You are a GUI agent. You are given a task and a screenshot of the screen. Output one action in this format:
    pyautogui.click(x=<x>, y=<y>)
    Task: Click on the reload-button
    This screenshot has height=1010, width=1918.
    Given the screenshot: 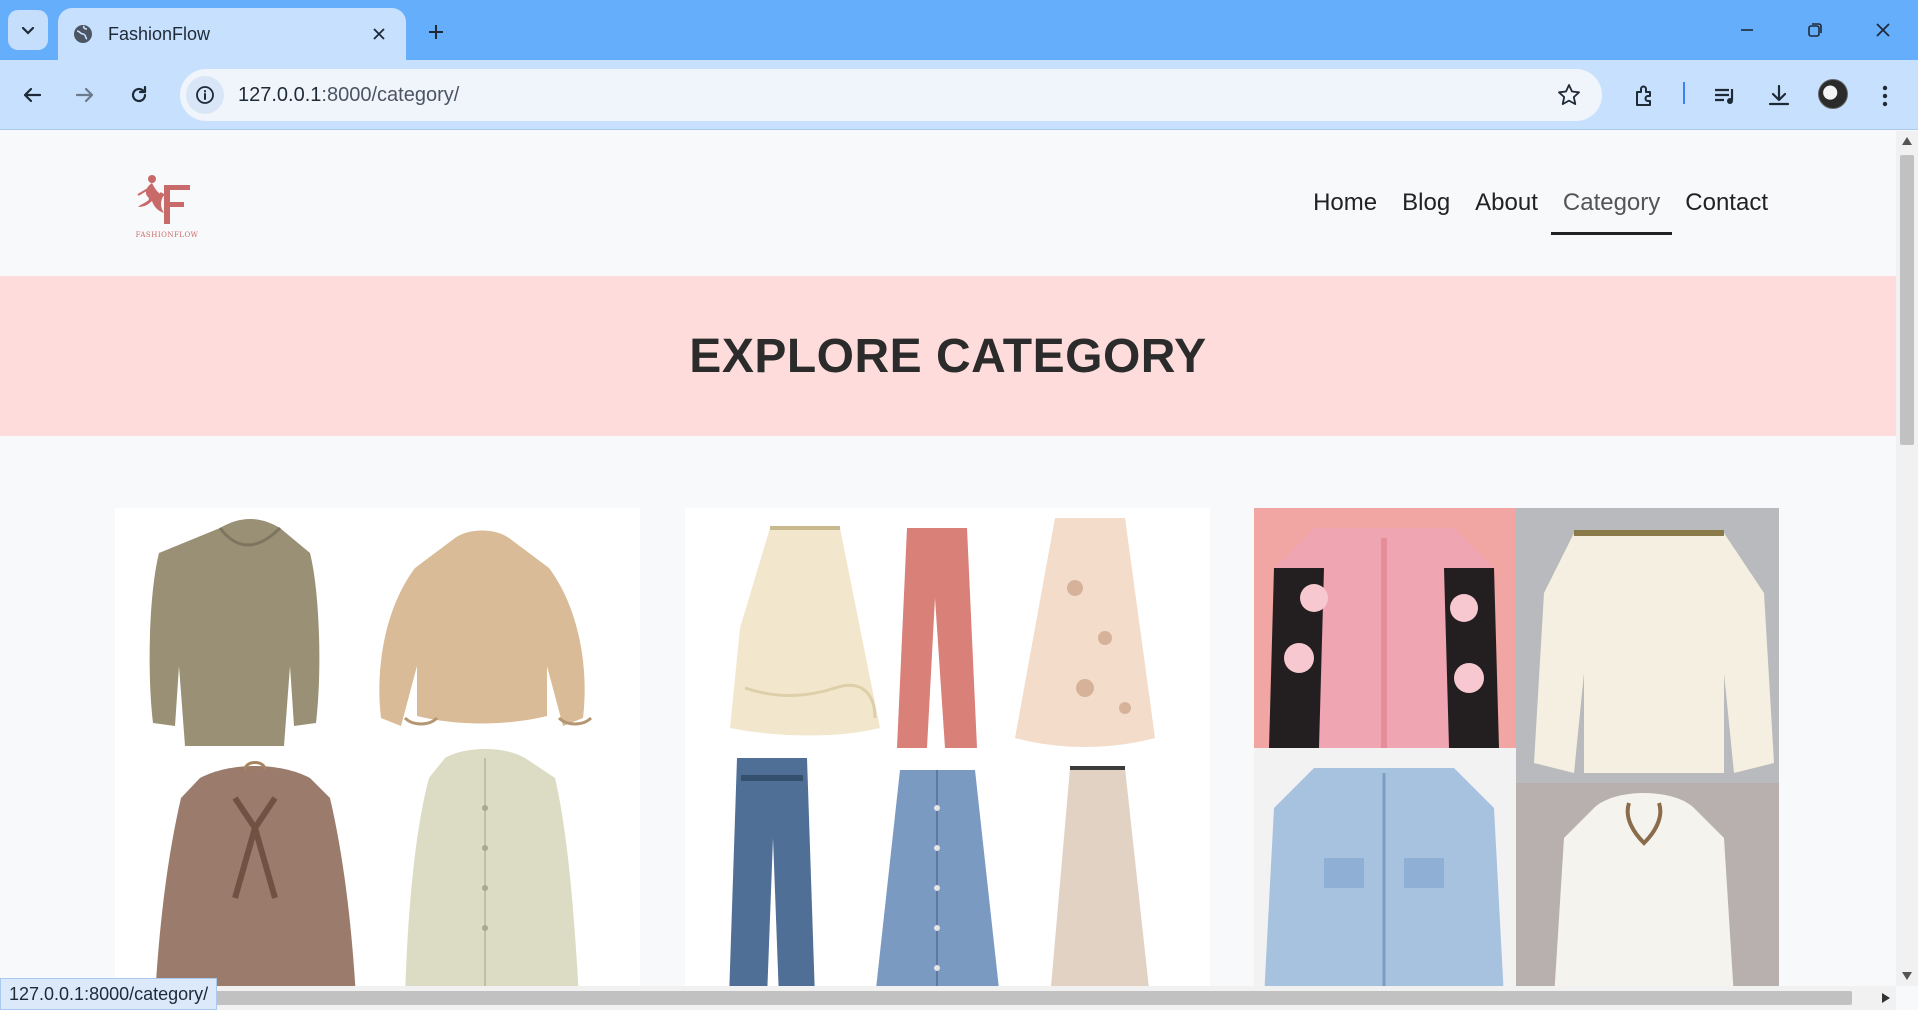 What is the action you would take?
    pyautogui.click(x=139, y=95)
    